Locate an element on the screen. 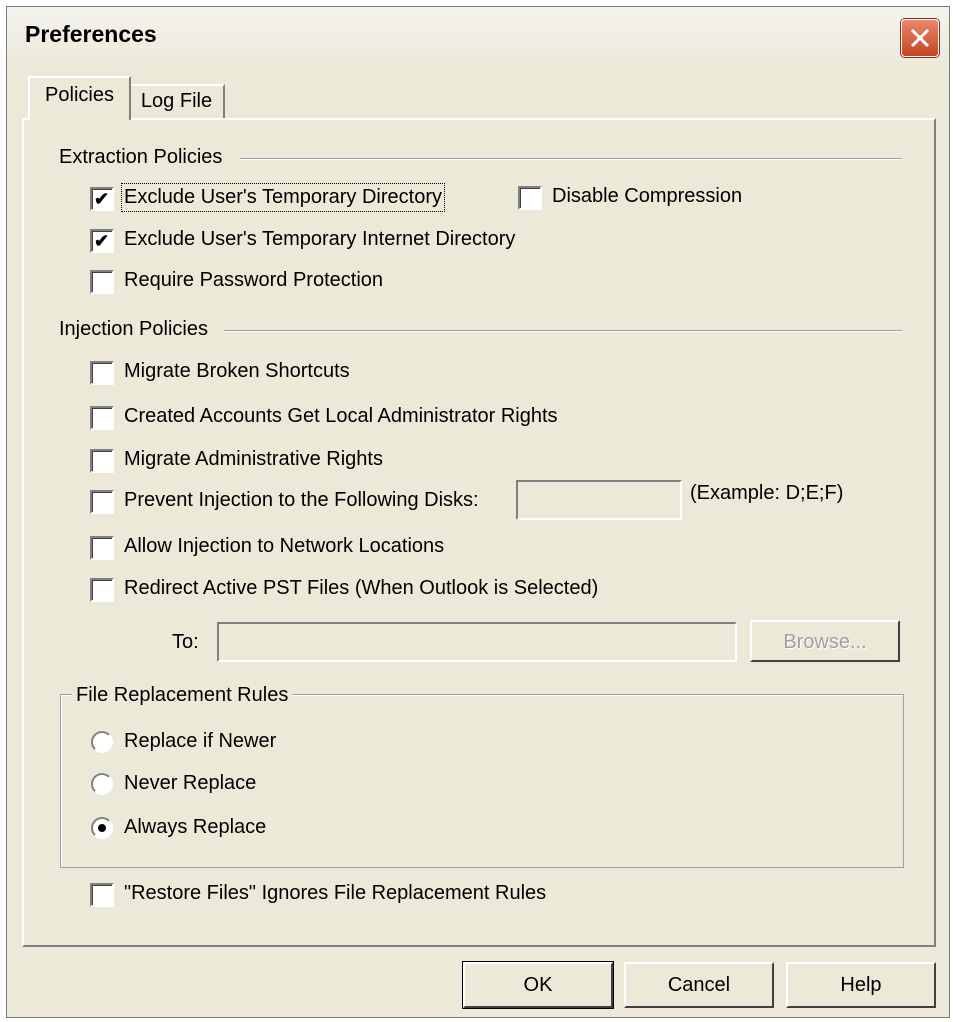 Image resolution: width=953 pixels, height=1022 pixels. restore-ignores-checkbox is located at coordinates (102, 895).